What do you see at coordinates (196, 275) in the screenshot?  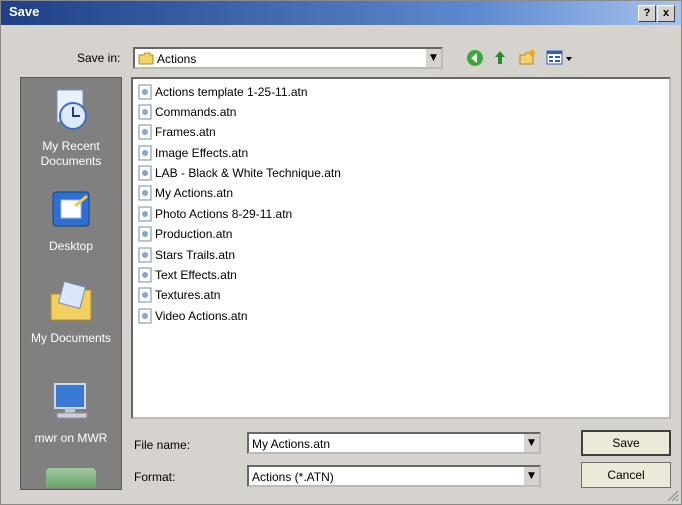 I see `file-name: Text Effects.atn` at bounding box center [196, 275].